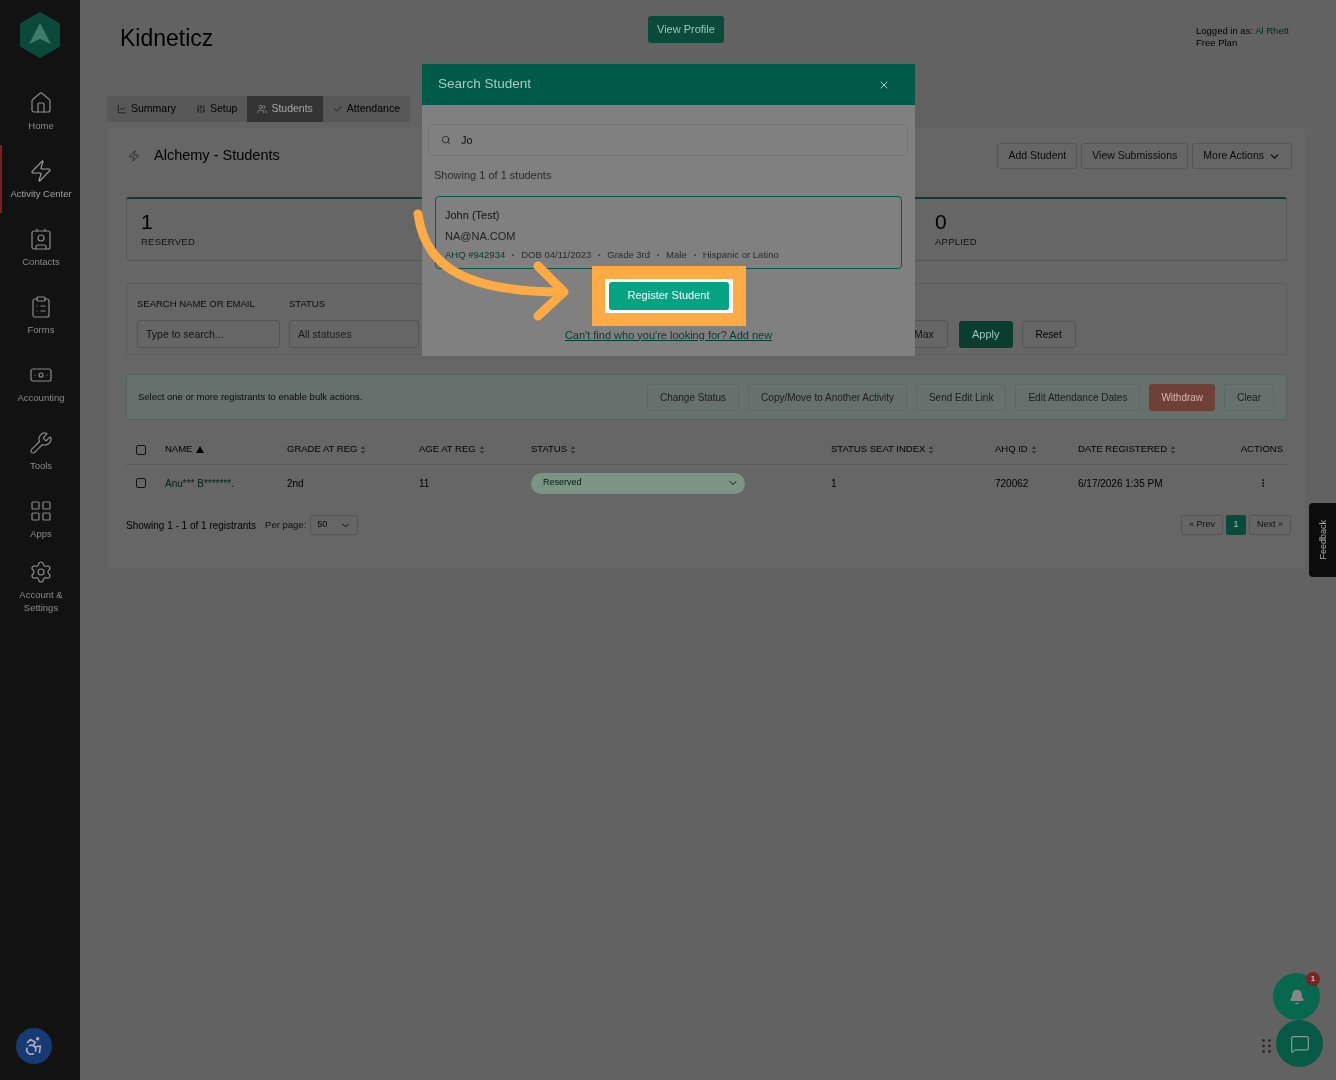  I want to click on check-icon, so click(337, 109).